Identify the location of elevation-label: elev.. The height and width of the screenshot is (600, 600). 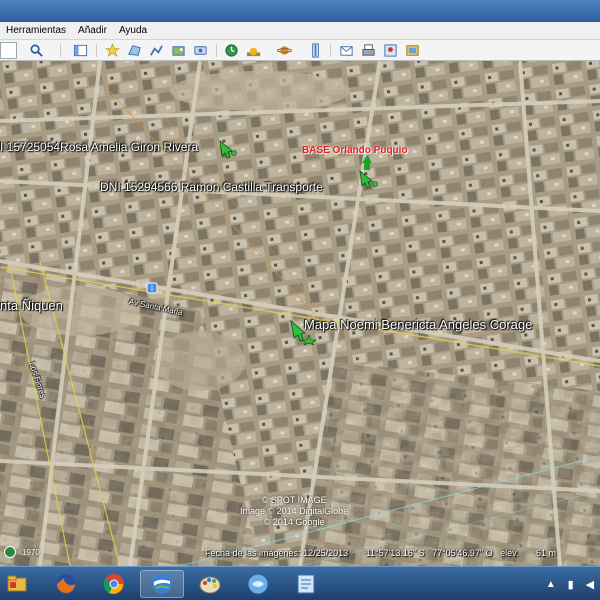
(509, 553).